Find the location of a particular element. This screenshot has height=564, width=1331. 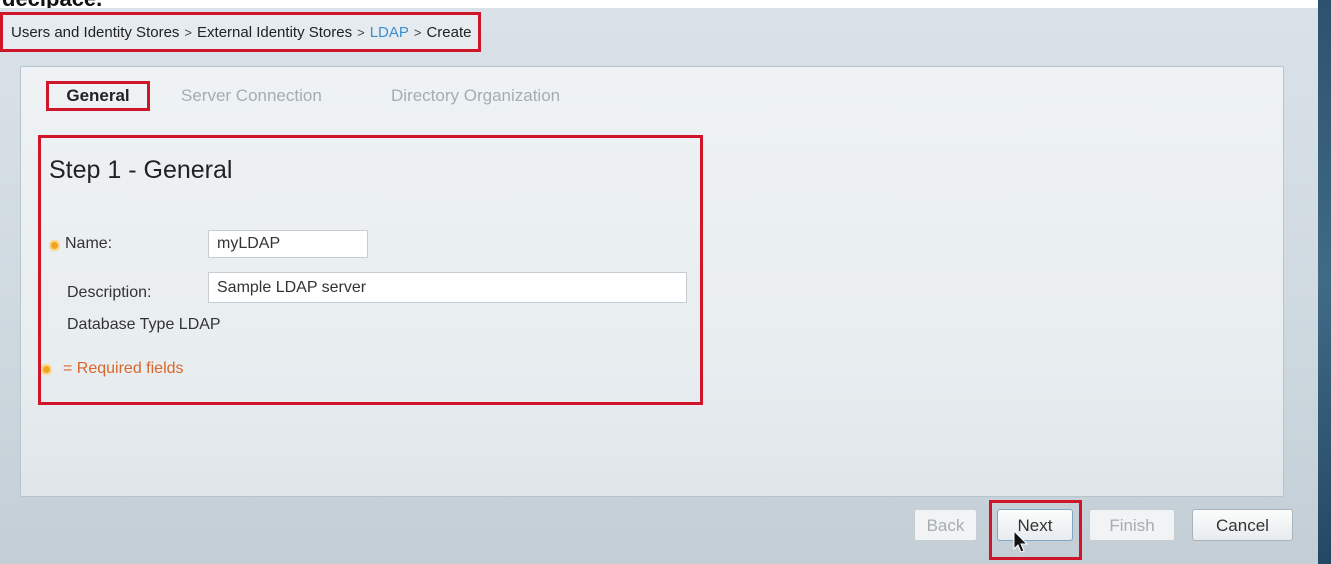

tab-general: General is located at coordinates (98, 96).